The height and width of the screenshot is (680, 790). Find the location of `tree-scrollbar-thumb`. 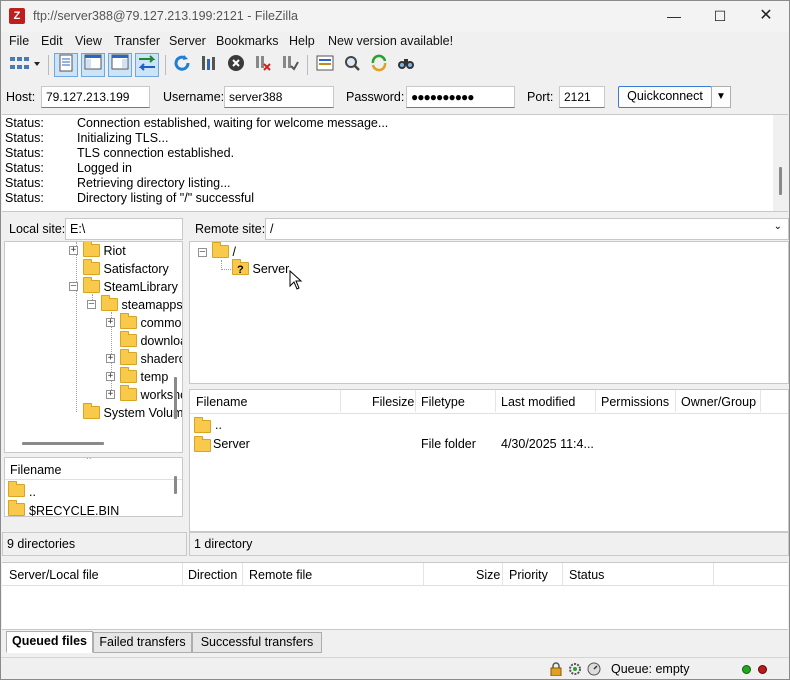

tree-scrollbar-thumb is located at coordinates (175, 398).